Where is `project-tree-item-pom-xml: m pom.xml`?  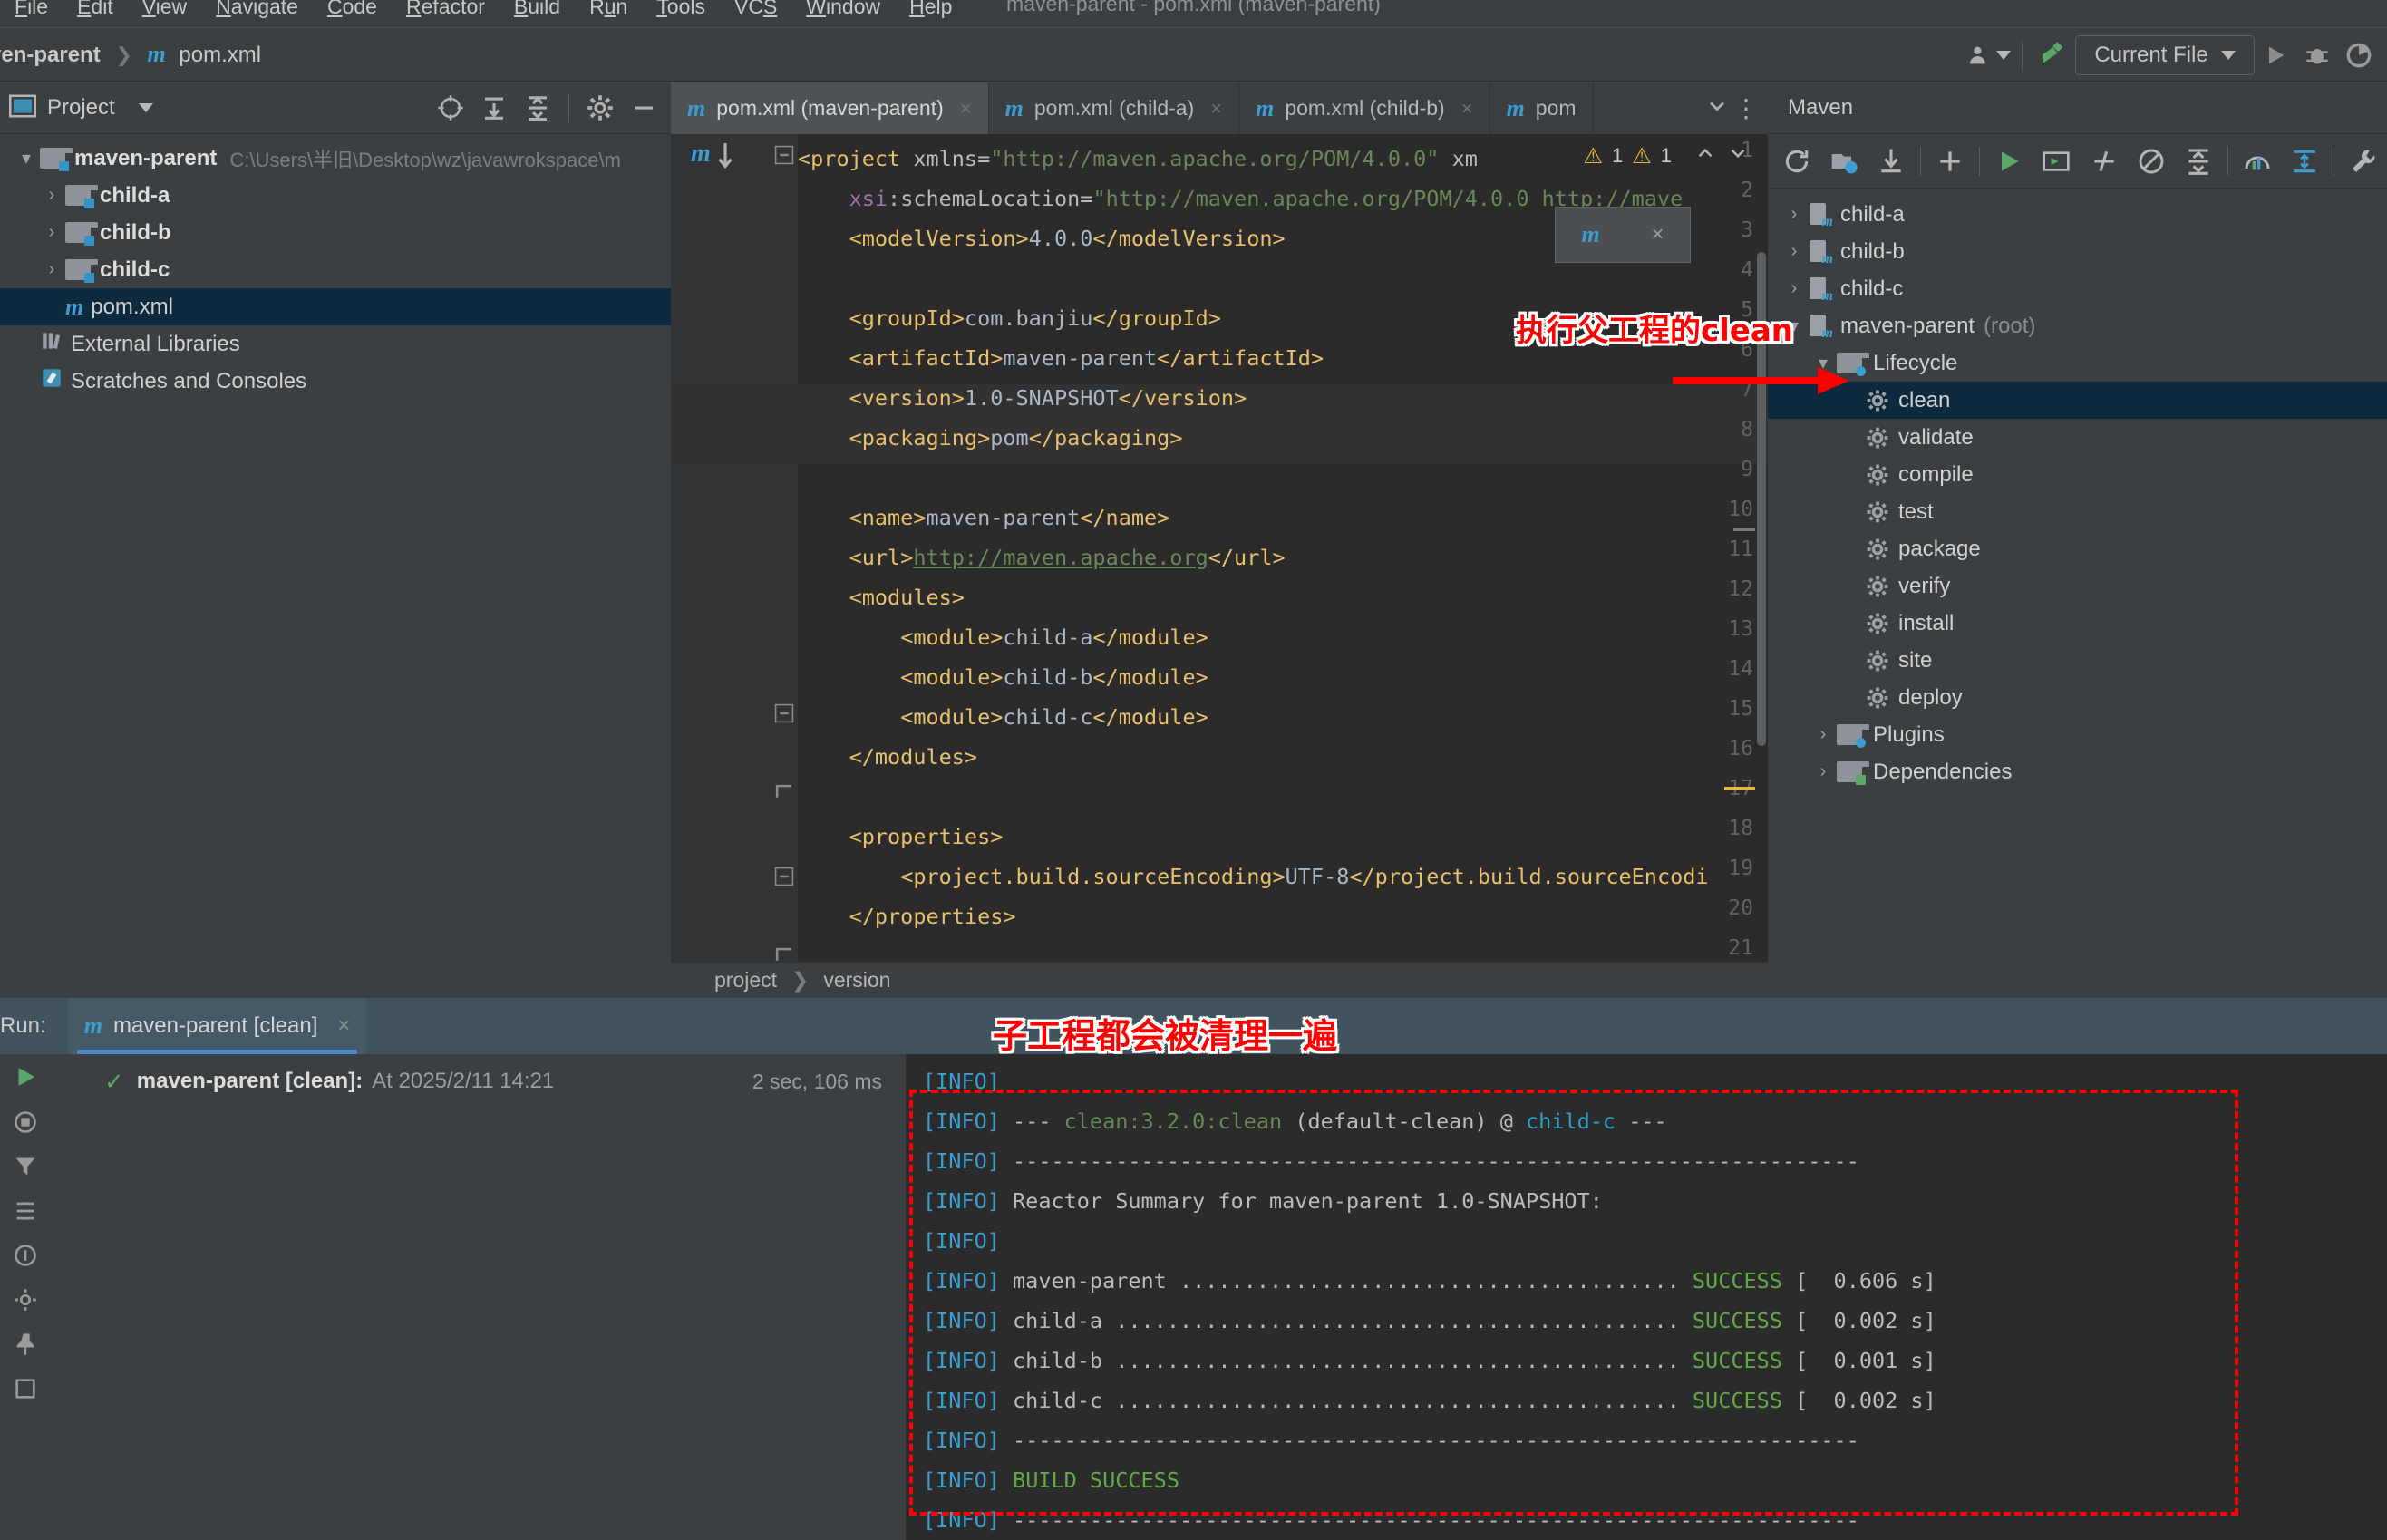
project-tree-item-pom-xml: m pom.xml is located at coordinates (335, 306).